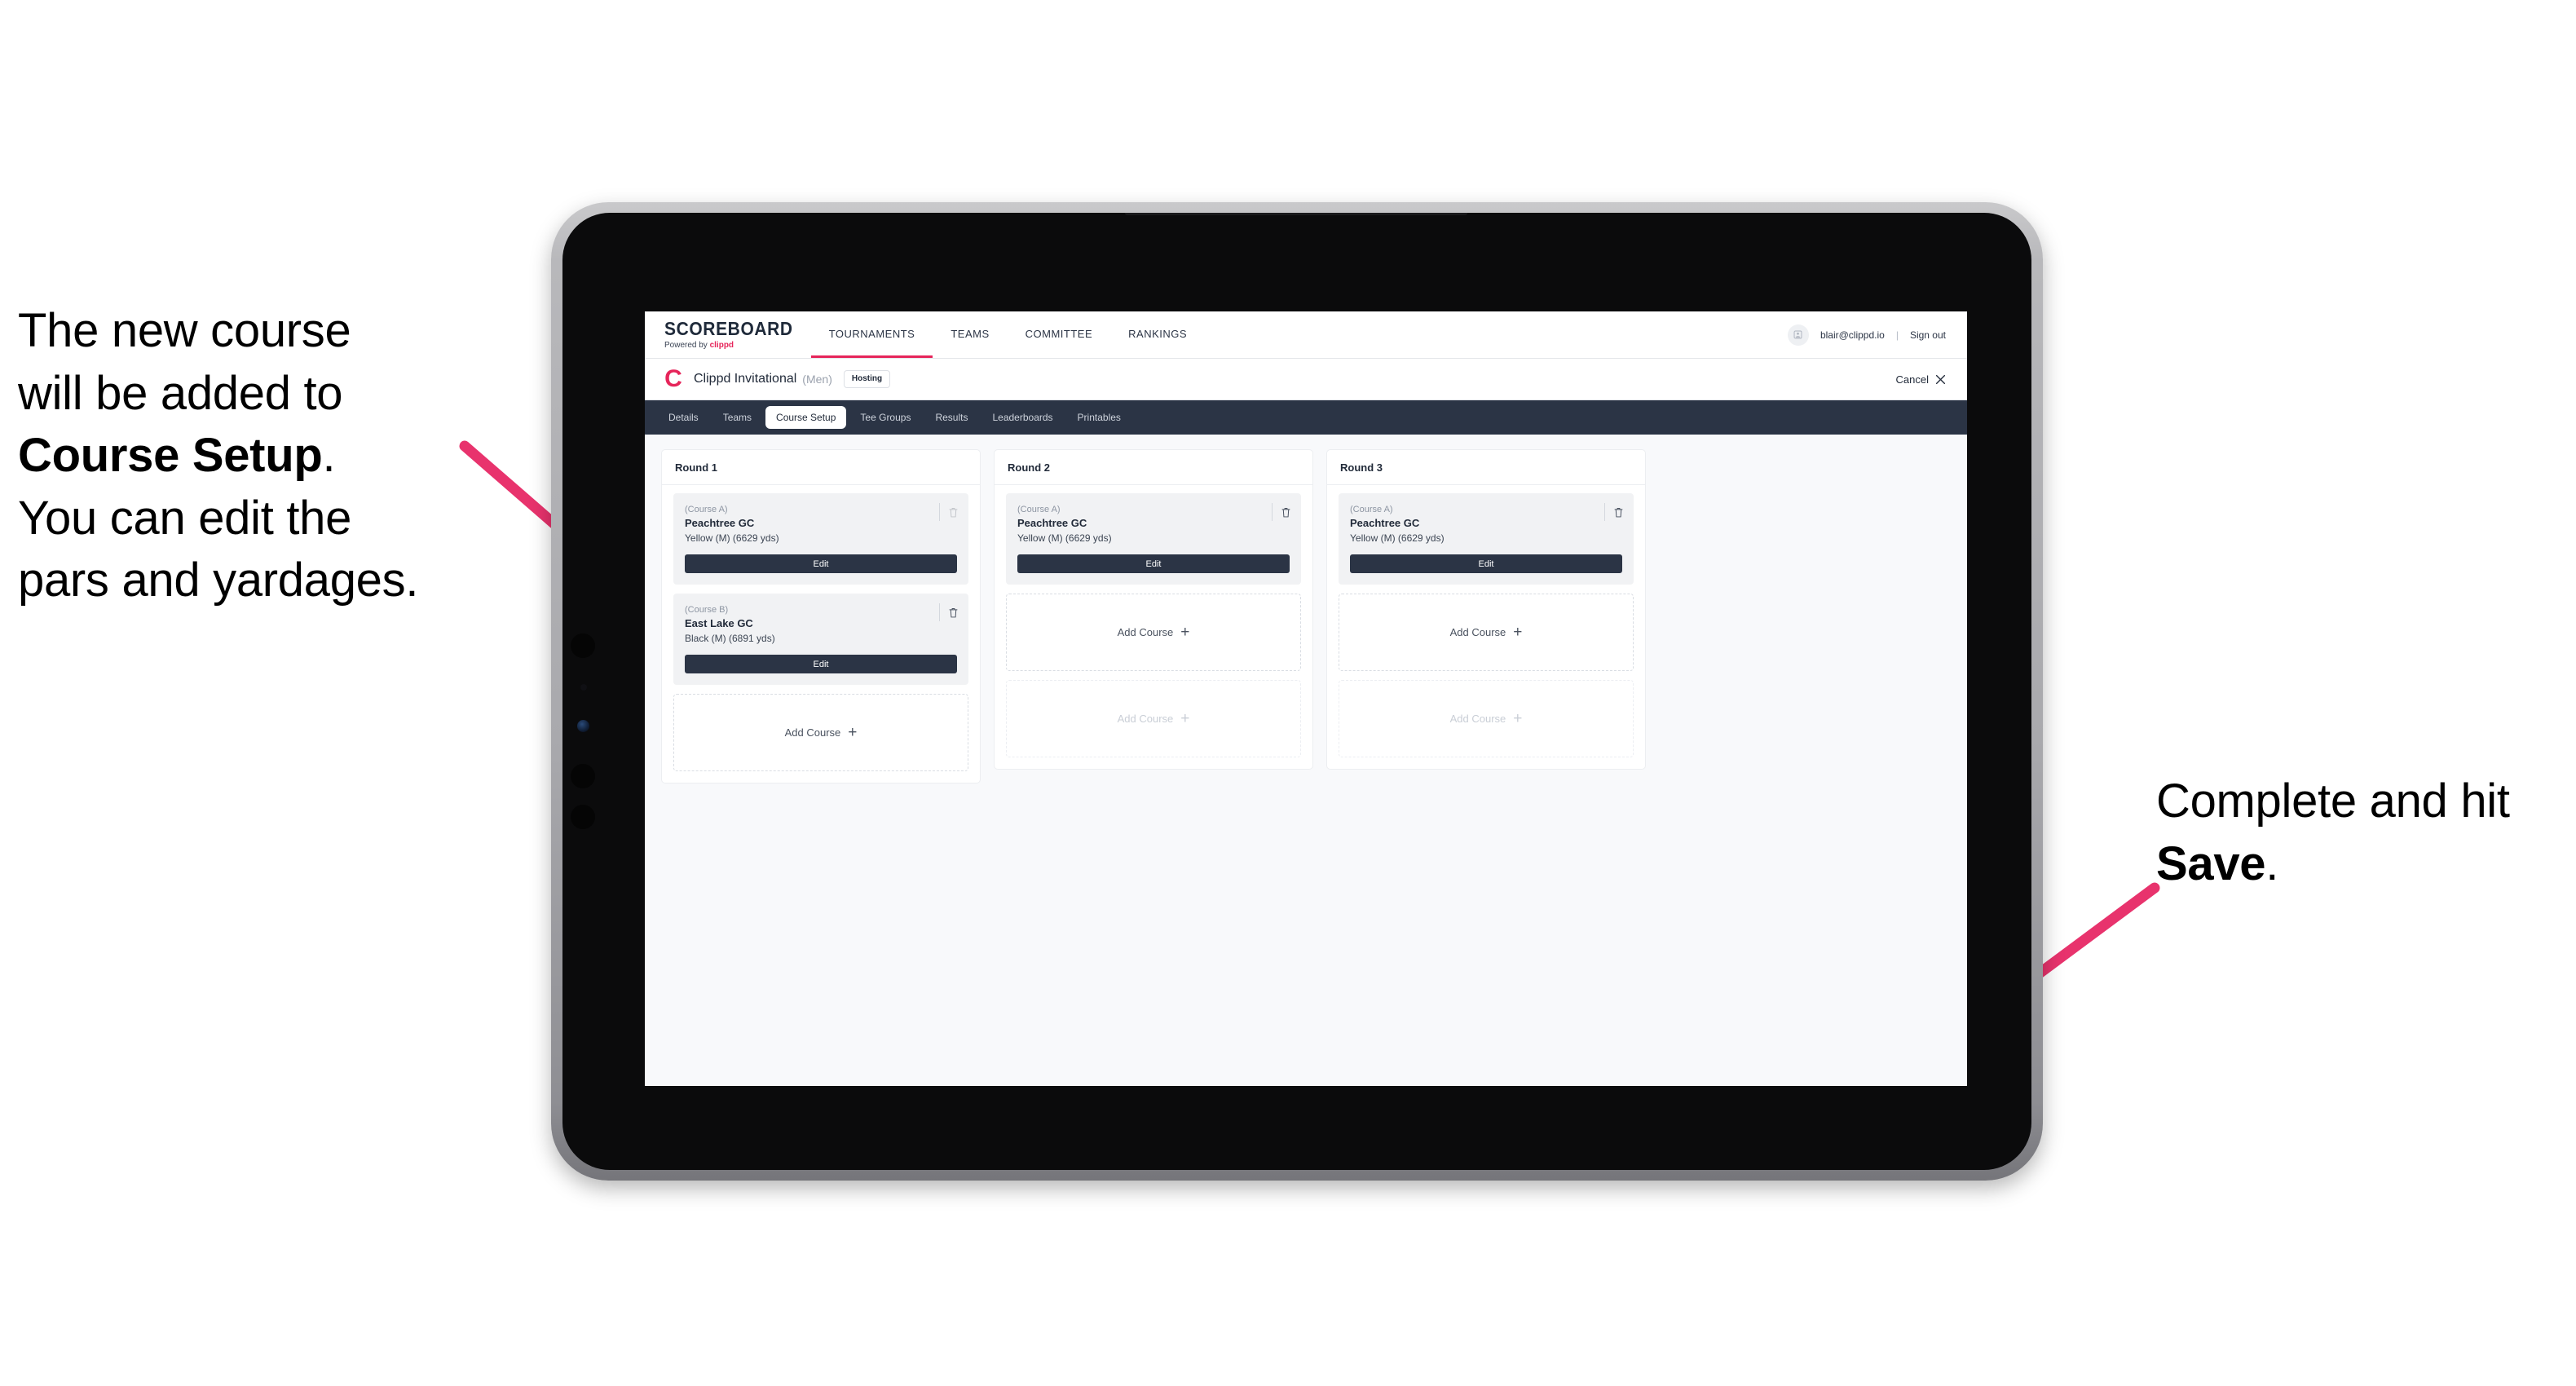 The height and width of the screenshot is (1386, 2576). What do you see at coordinates (687, 346) in the screenshot?
I see `brand-subtitle-prefix: Powered by` at bounding box center [687, 346].